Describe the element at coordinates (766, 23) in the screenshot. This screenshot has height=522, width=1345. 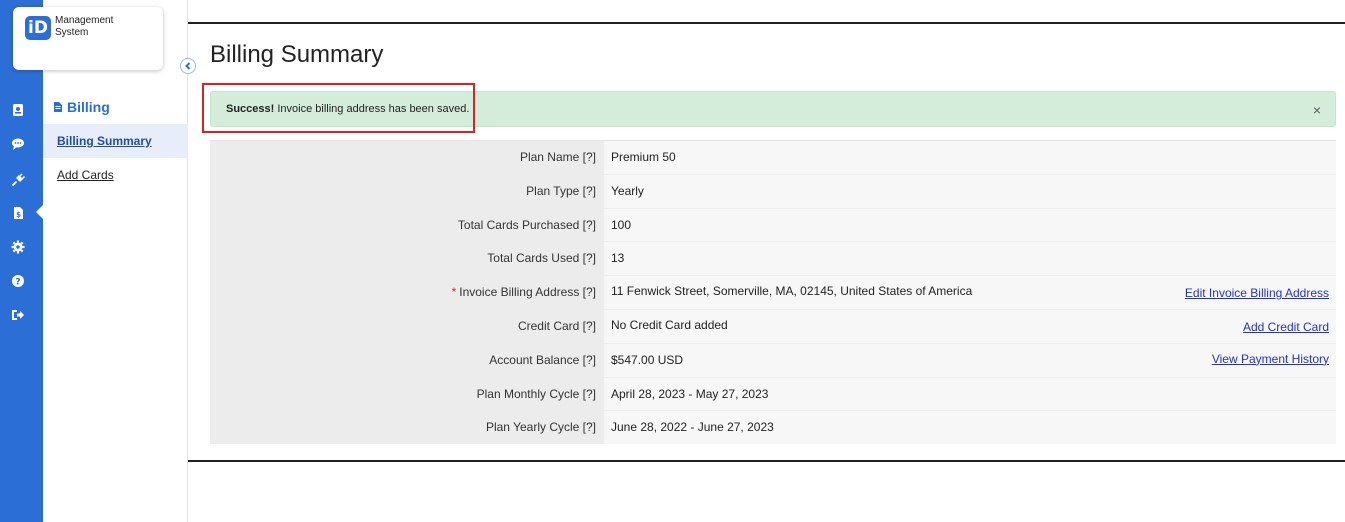
I see `top-divider` at that location.